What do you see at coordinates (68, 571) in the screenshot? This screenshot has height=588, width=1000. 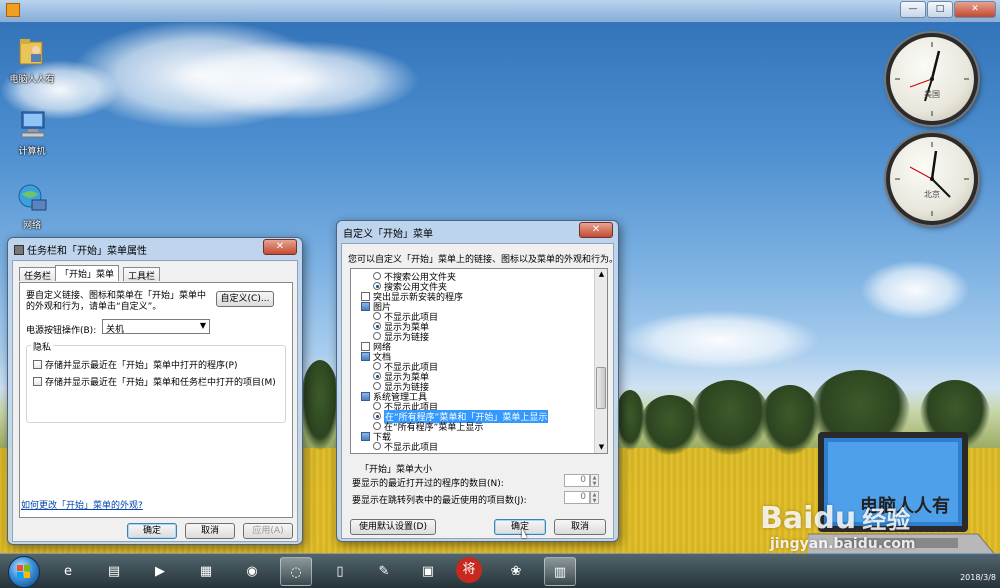 I see `ie-icon: e` at bounding box center [68, 571].